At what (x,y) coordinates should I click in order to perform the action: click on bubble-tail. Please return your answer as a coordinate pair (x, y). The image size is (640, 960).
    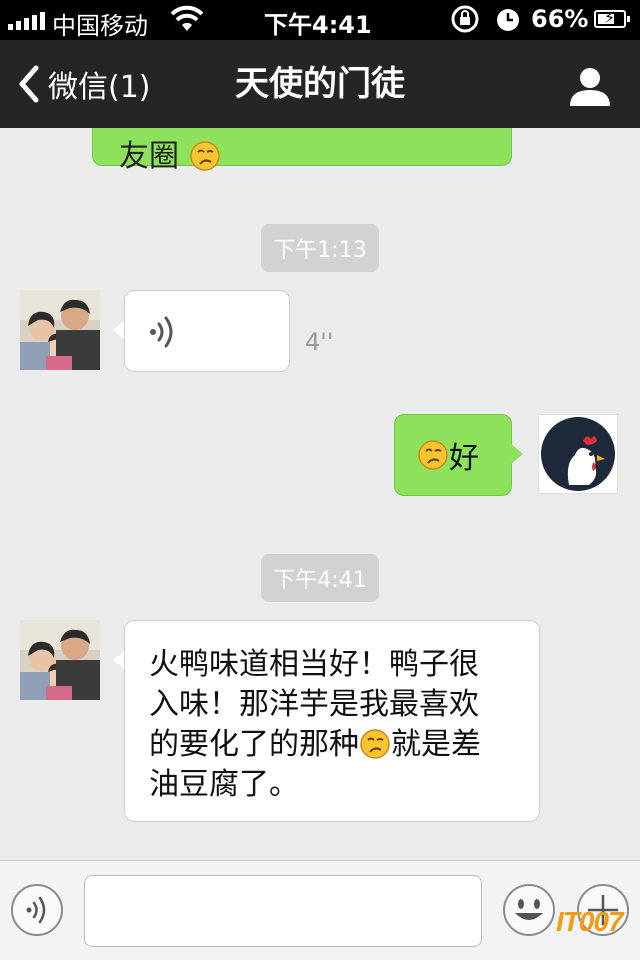
    Looking at the image, I should click on (517, 454).